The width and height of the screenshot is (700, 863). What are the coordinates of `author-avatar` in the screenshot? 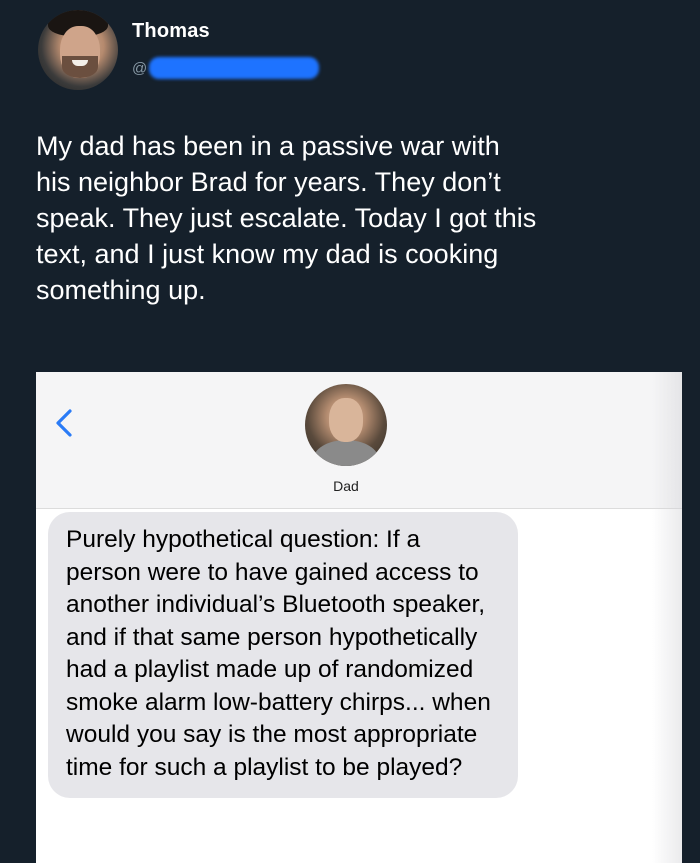 It's located at (78, 50).